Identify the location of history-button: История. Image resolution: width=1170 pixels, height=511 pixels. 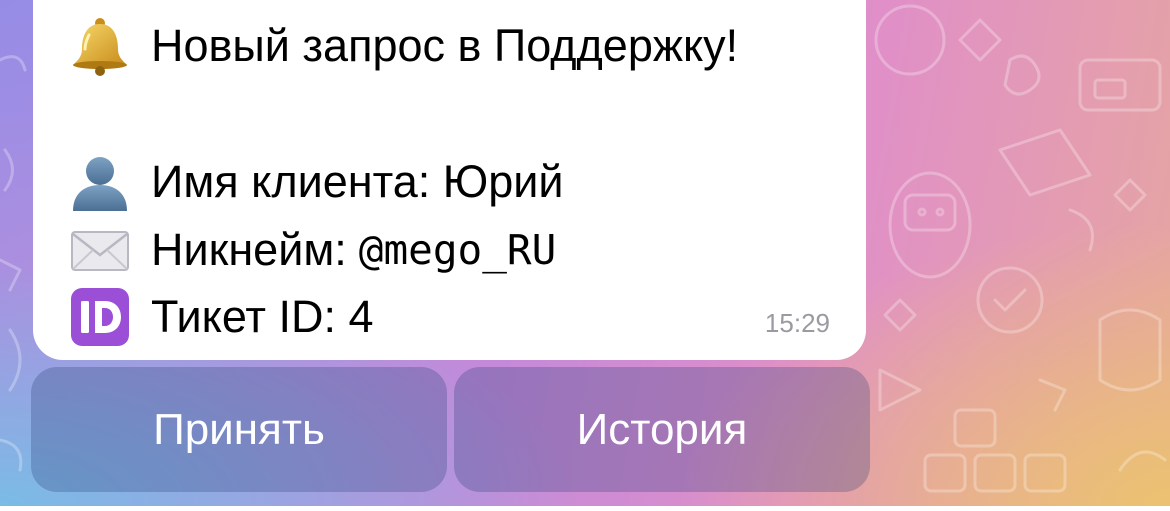
(662, 429).